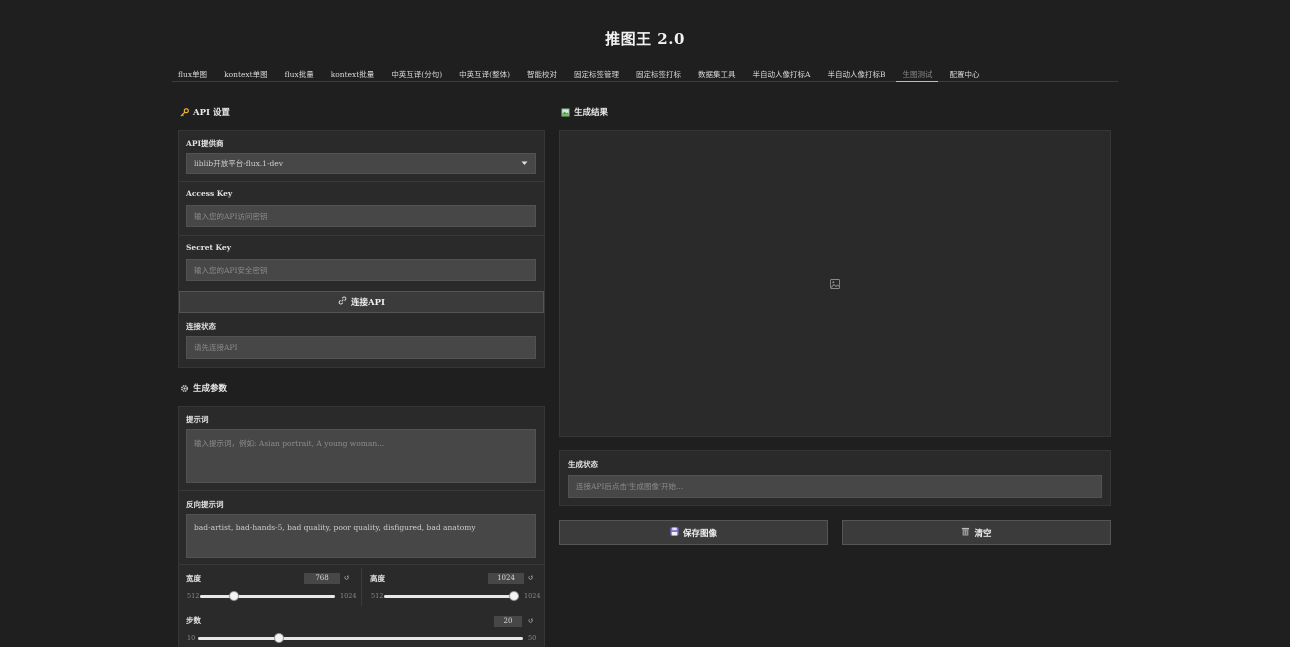  What do you see at coordinates (542, 74) in the screenshot?
I see `tab-6: 智能校对` at bounding box center [542, 74].